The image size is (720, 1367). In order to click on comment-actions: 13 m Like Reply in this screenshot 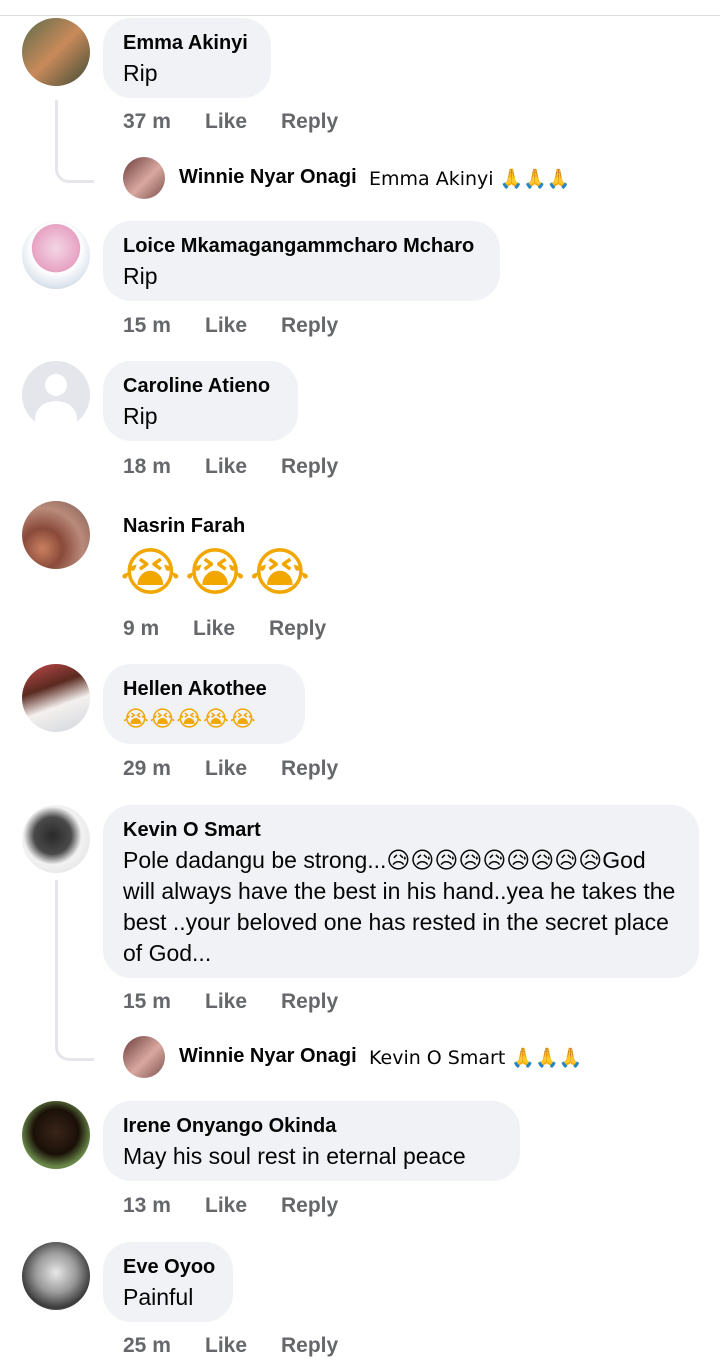, I will do `click(230, 1206)`.